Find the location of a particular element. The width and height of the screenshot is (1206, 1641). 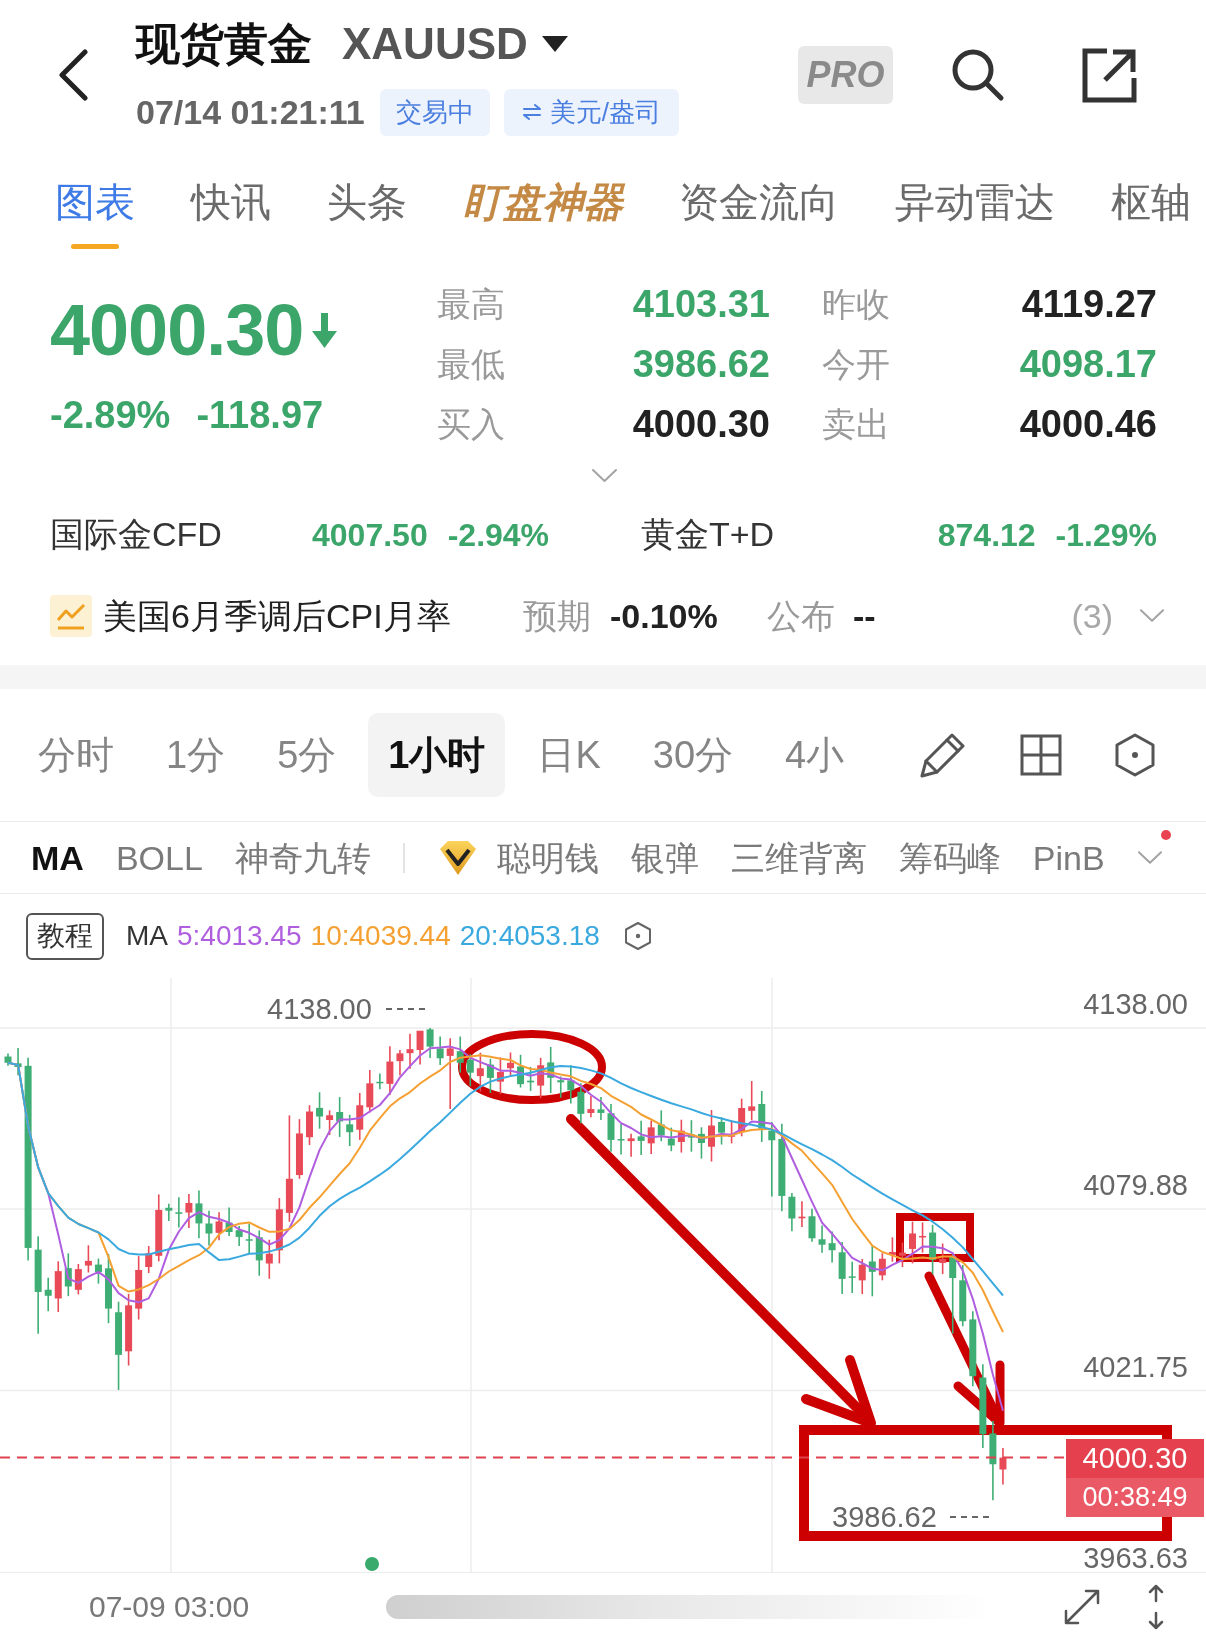

tab: 异动雷达 is located at coordinates (975, 199).